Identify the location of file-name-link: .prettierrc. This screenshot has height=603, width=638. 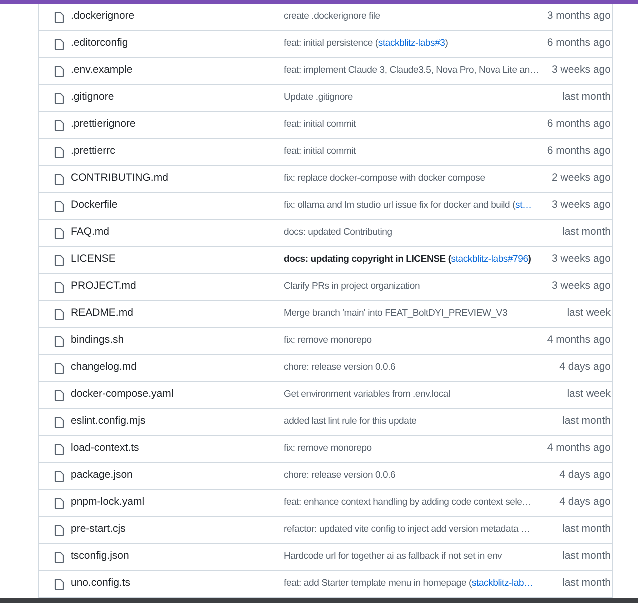
(93, 152).